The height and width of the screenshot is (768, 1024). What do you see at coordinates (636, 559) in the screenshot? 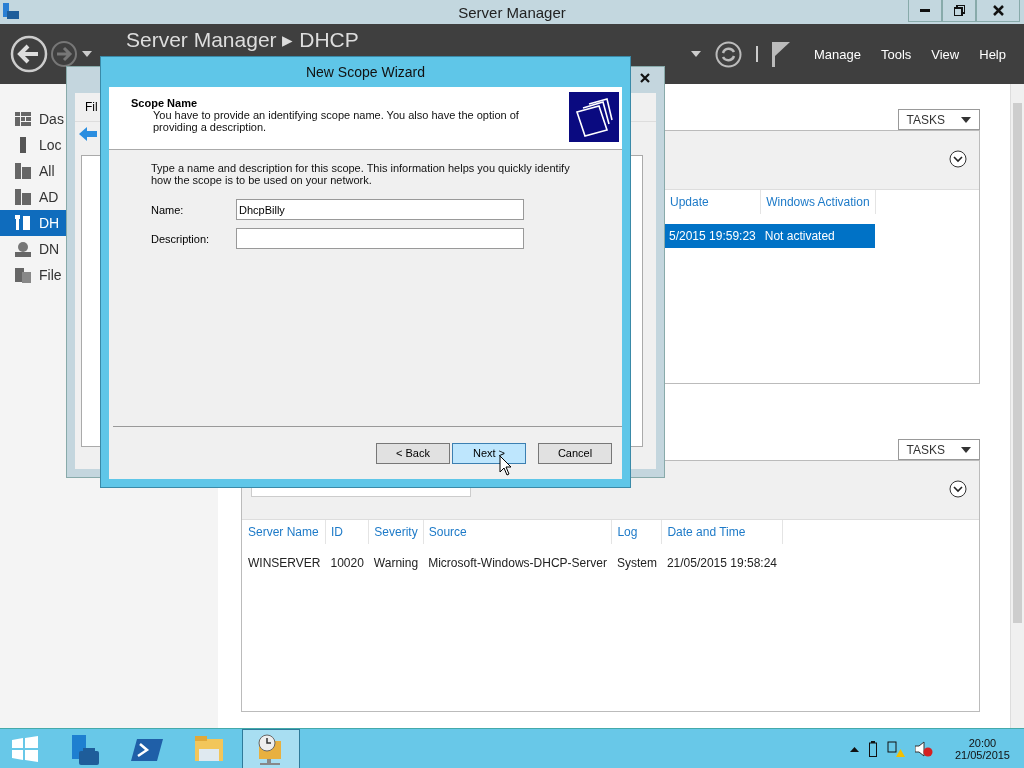
I see `table-cell: System` at bounding box center [636, 559].